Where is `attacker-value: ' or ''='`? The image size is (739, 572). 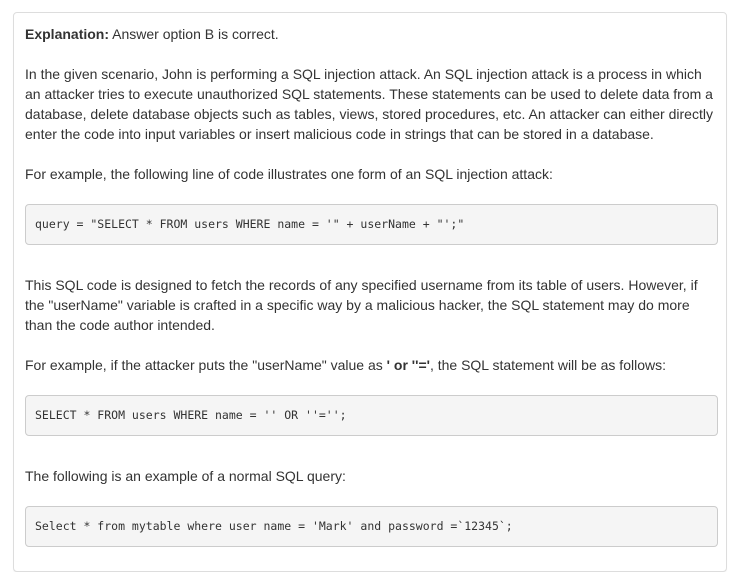
attacker-value: ' or ''=' is located at coordinates (408, 365).